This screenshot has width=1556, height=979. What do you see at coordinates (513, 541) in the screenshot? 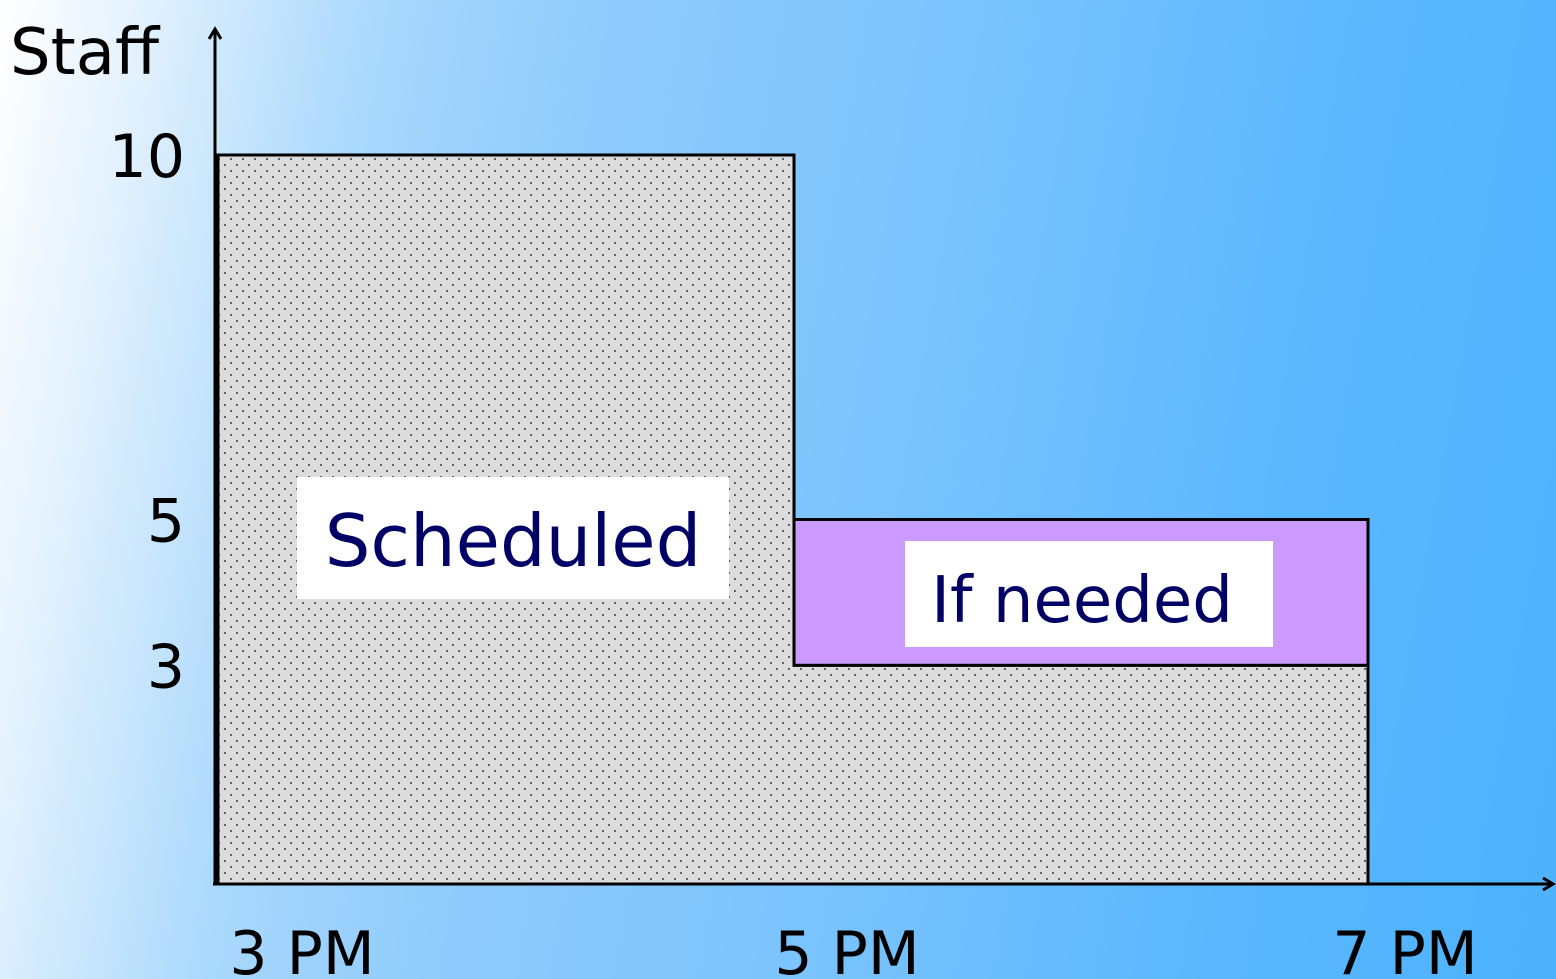
I see `scheduled-label: Scheduled` at bounding box center [513, 541].